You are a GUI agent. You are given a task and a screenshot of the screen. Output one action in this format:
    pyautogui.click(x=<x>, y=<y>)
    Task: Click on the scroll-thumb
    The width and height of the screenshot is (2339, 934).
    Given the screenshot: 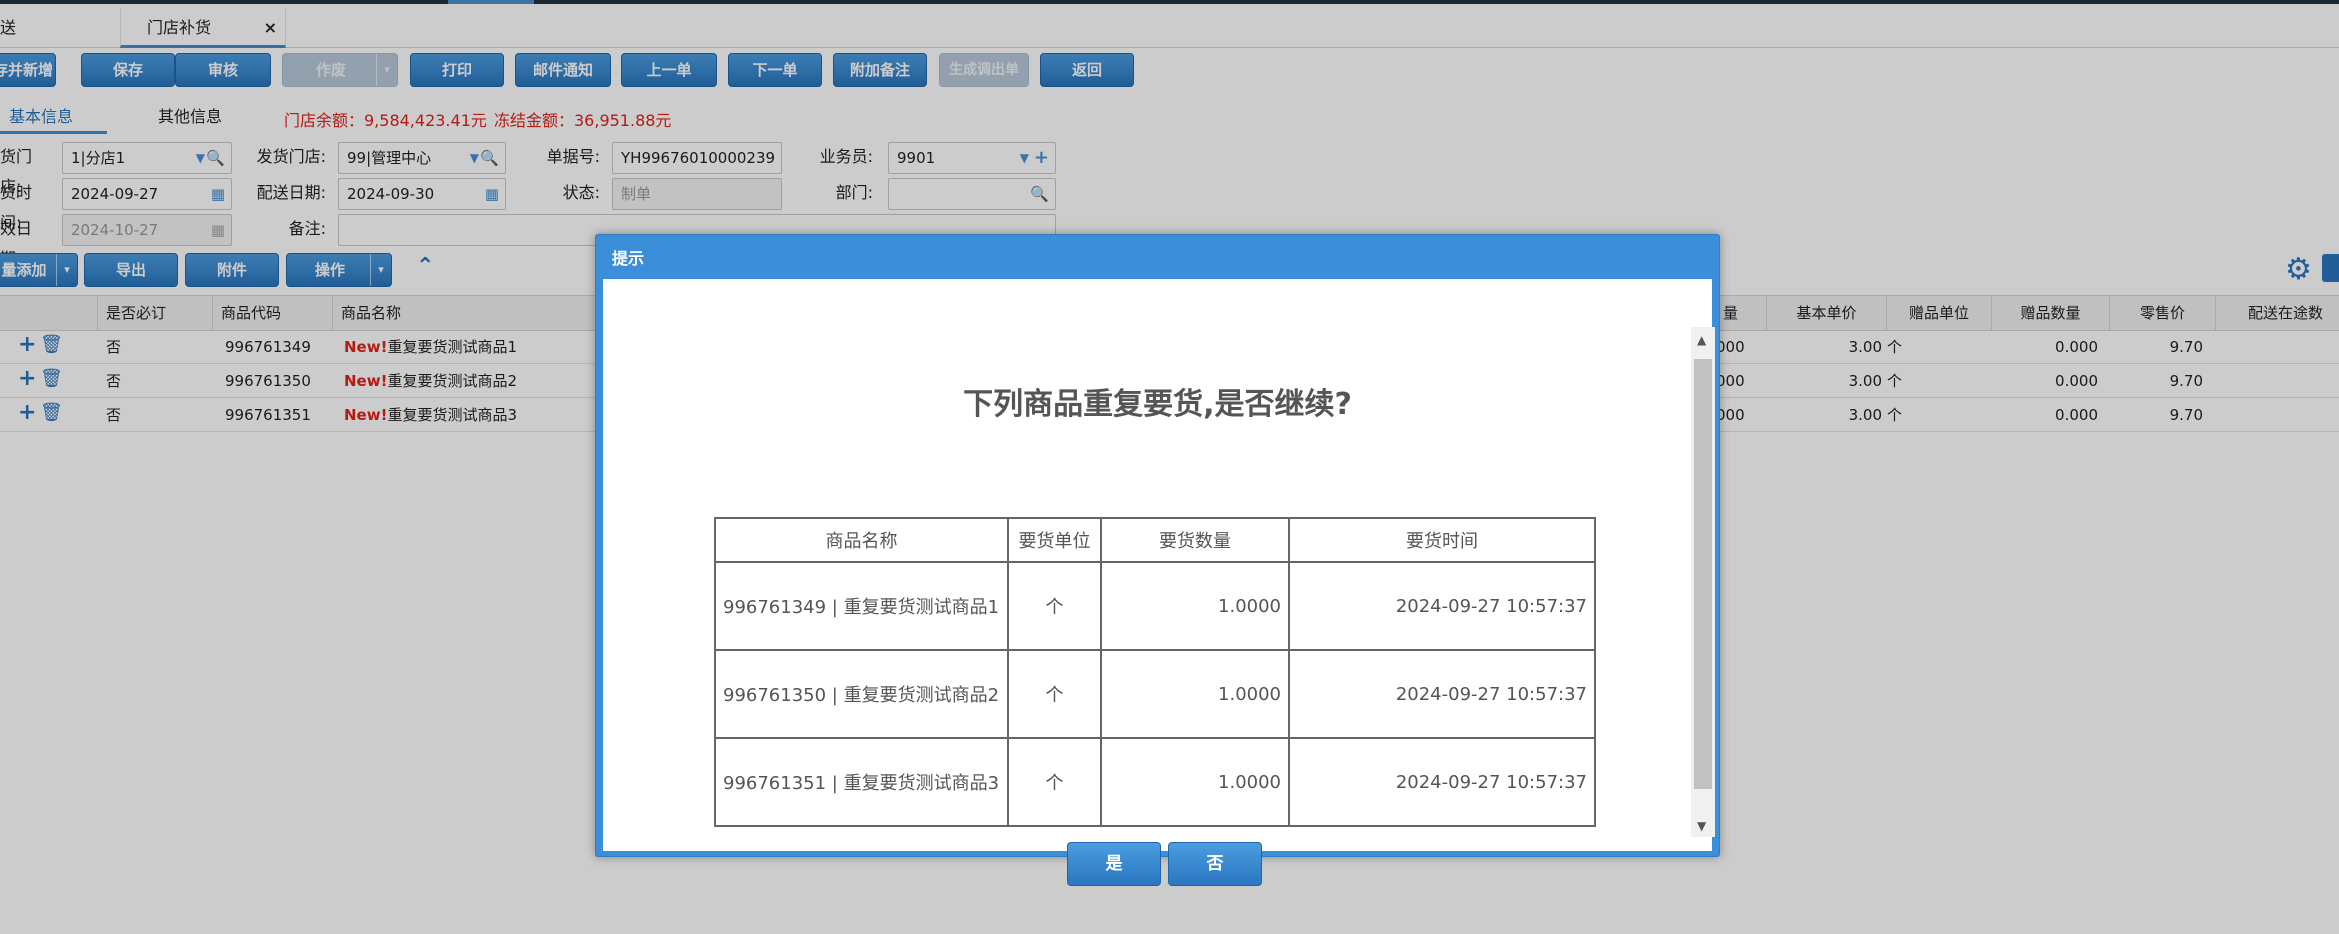 What is the action you would take?
    pyautogui.click(x=1703, y=574)
    